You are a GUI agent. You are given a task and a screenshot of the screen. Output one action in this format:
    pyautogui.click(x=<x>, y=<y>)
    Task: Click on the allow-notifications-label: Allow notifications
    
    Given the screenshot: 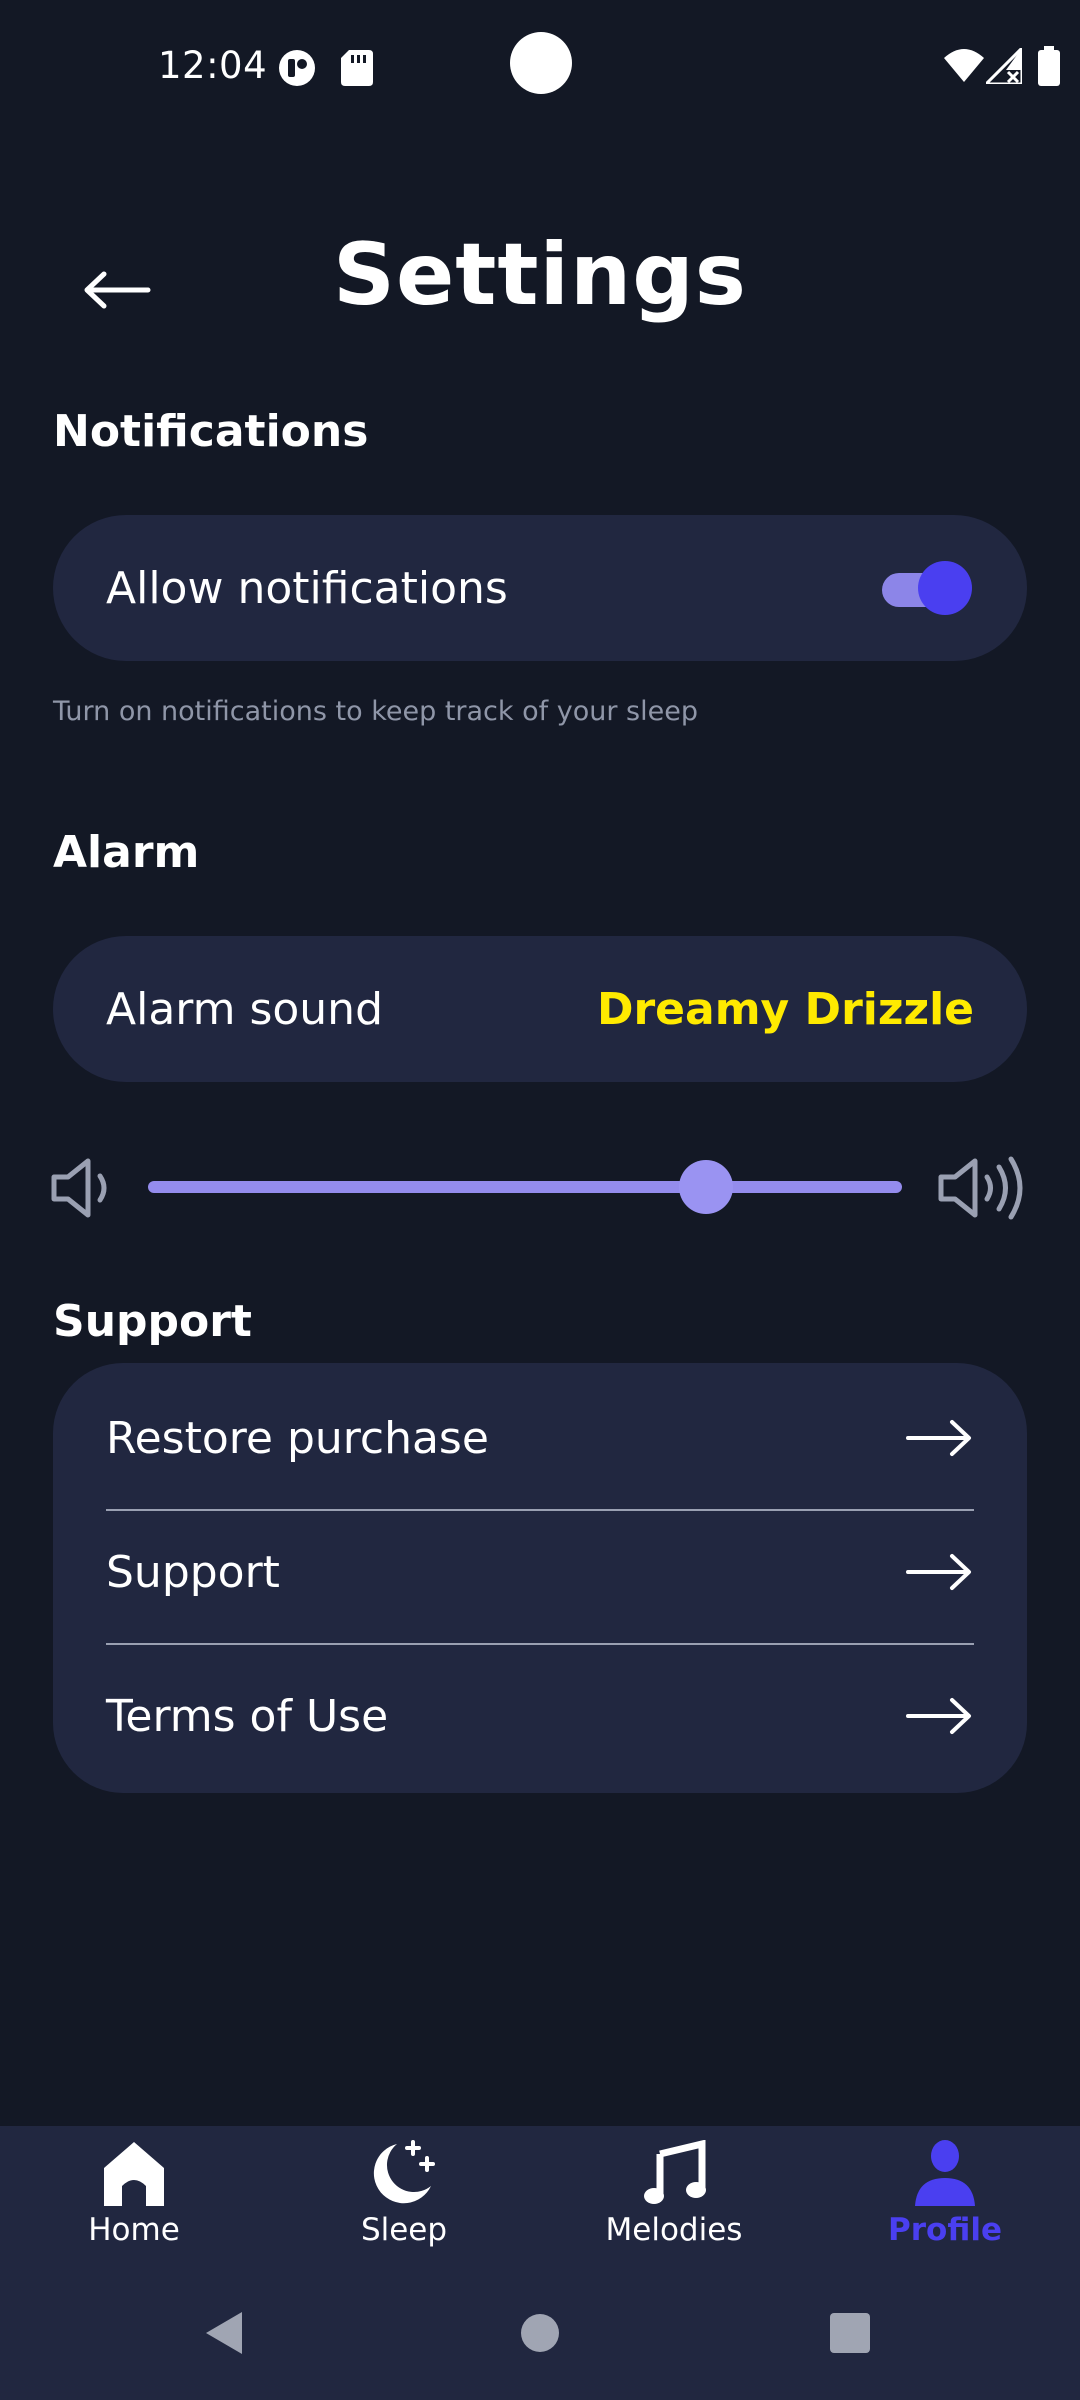 What is the action you would take?
    pyautogui.click(x=307, y=588)
    